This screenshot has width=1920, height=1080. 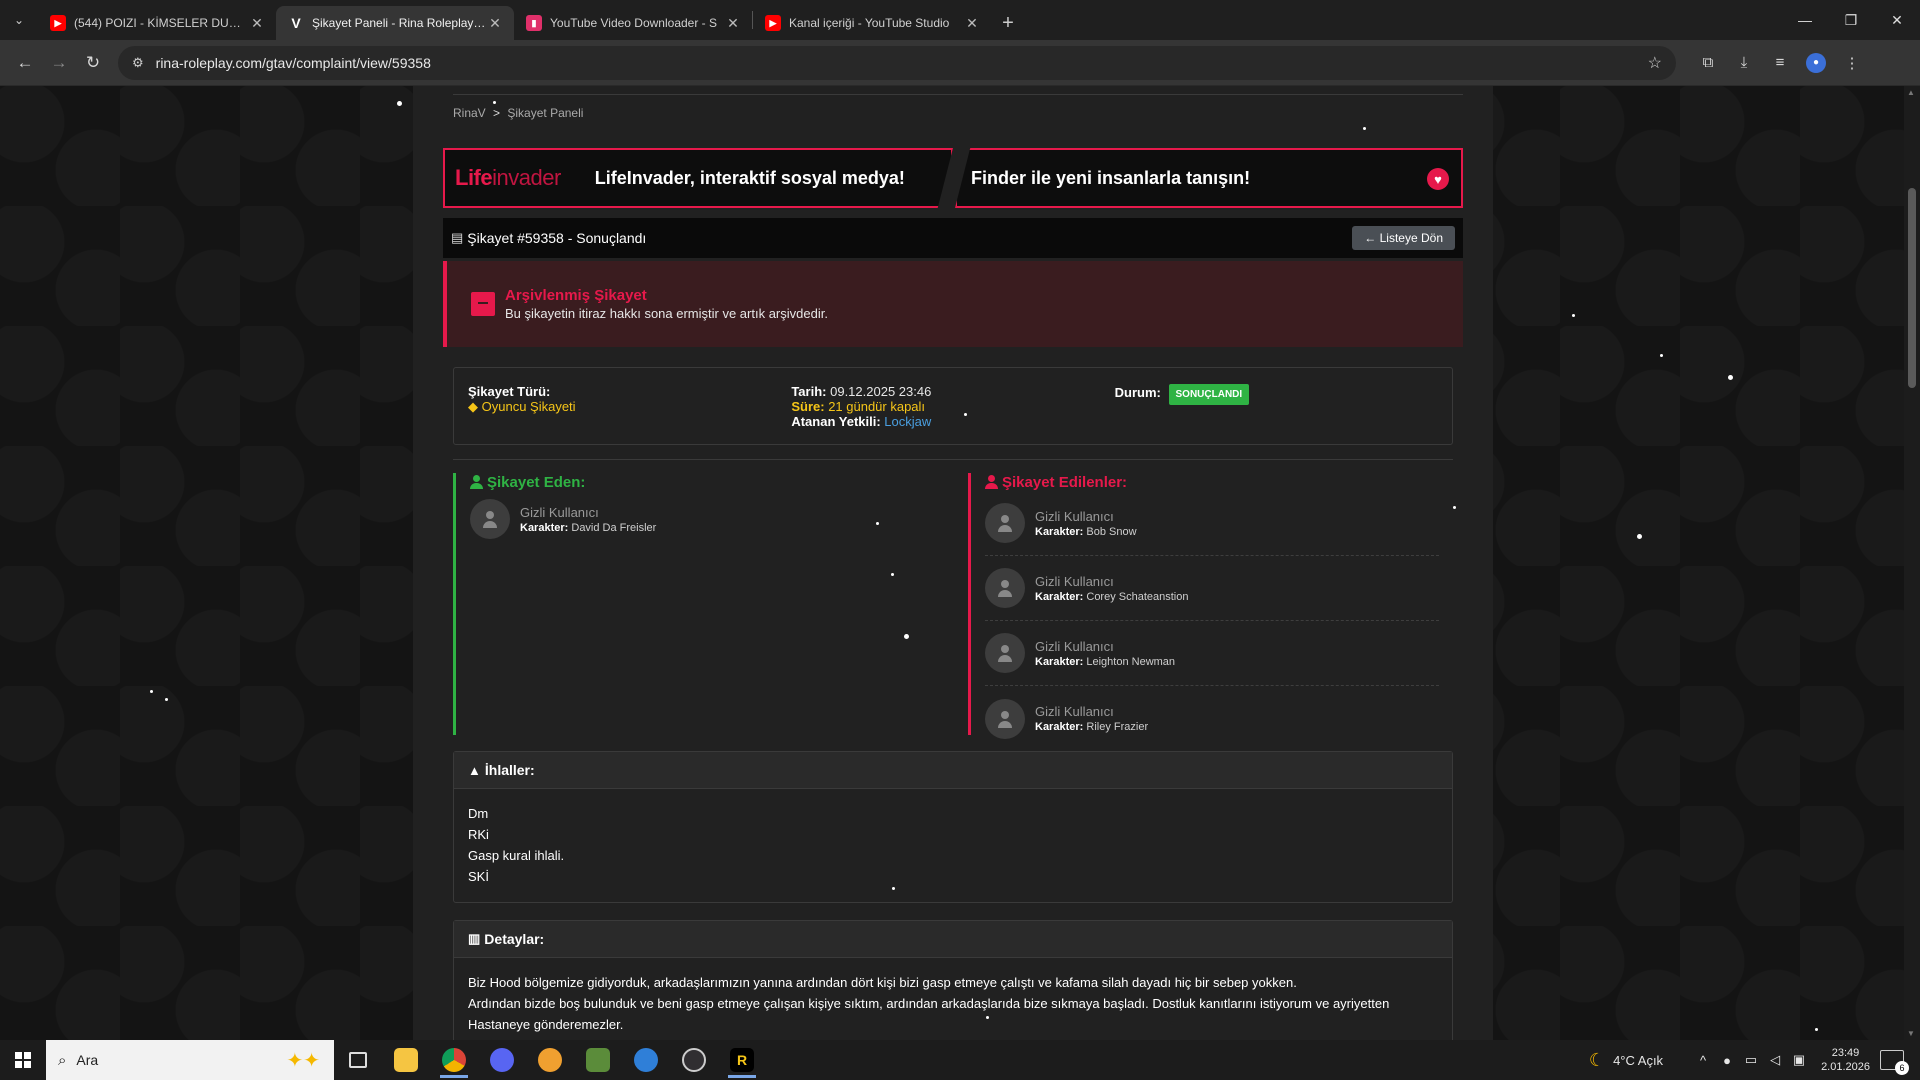 What do you see at coordinates (1005, 588) in the screenshot?
I see `avatar` at bounding box center [1005, 588].